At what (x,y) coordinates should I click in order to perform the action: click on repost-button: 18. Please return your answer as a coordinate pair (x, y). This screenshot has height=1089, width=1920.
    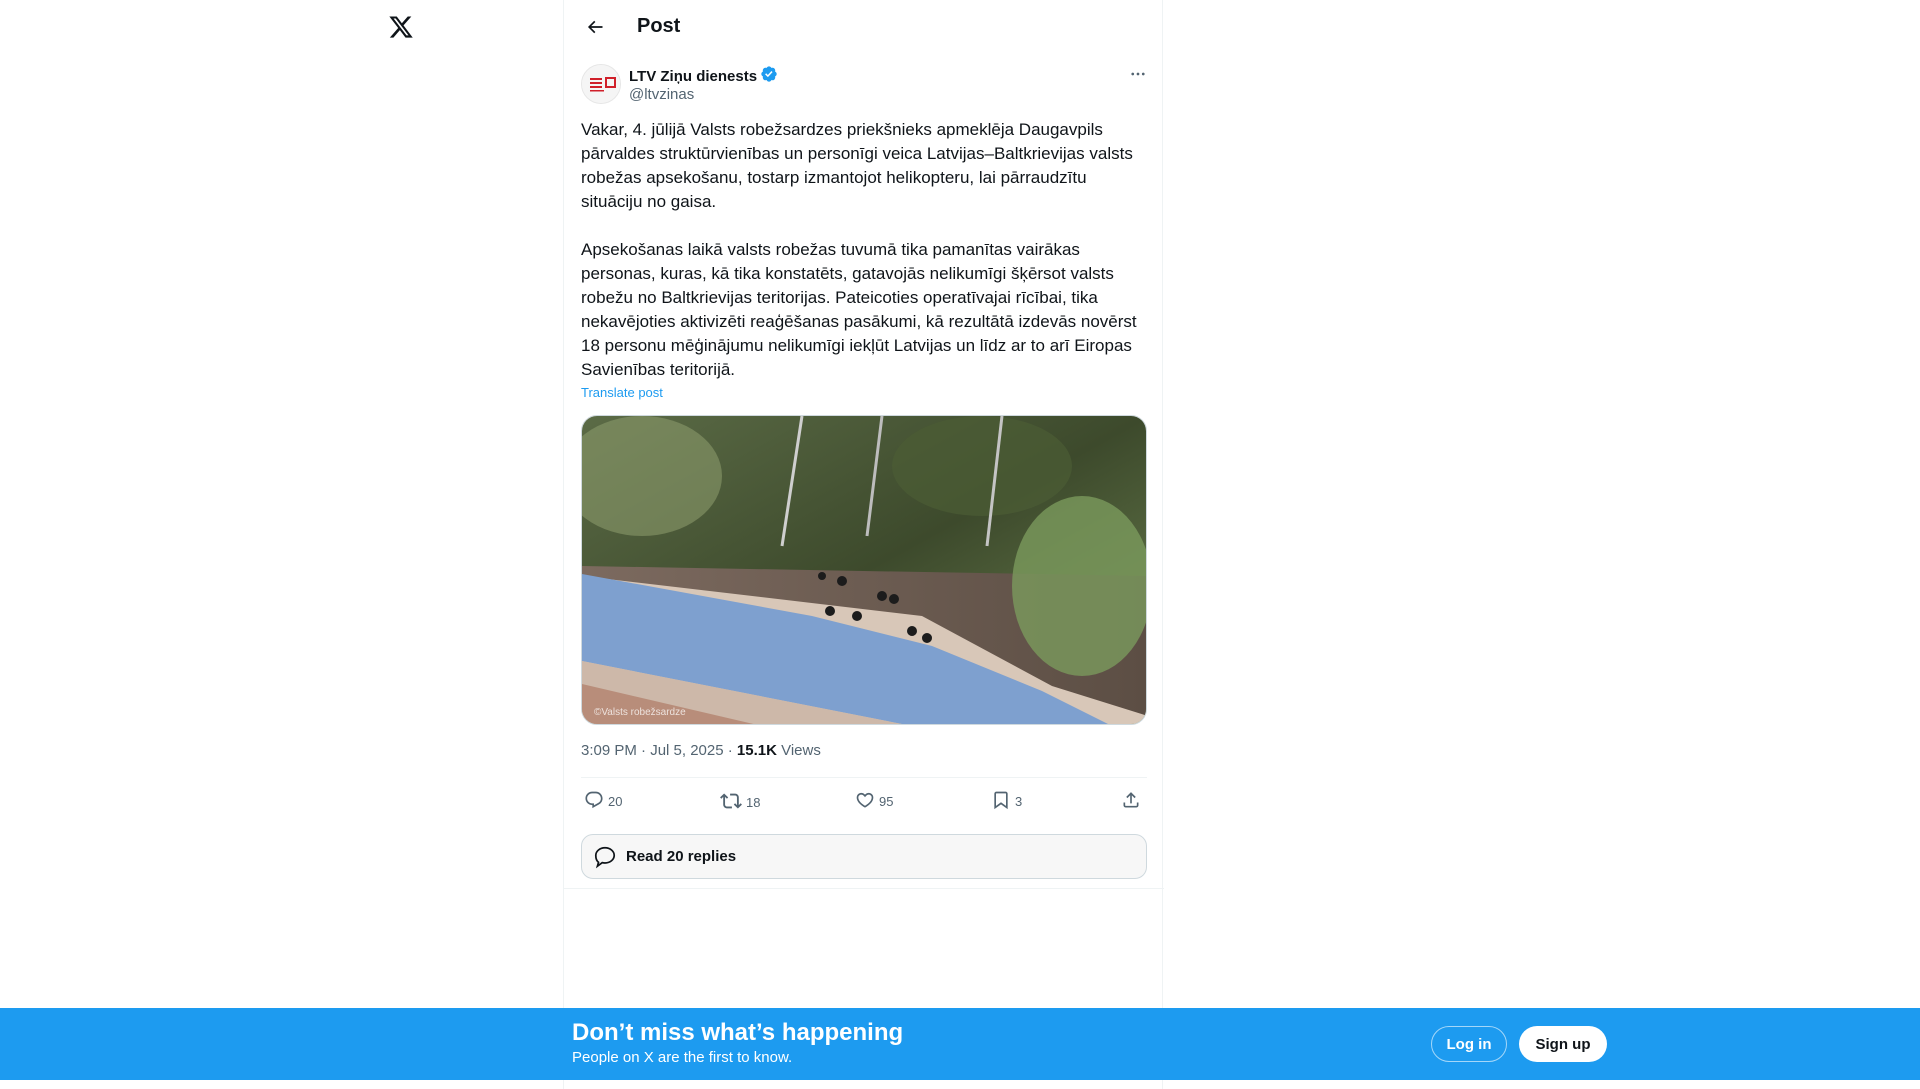
    Looking at the image, I should click on (740, 802).